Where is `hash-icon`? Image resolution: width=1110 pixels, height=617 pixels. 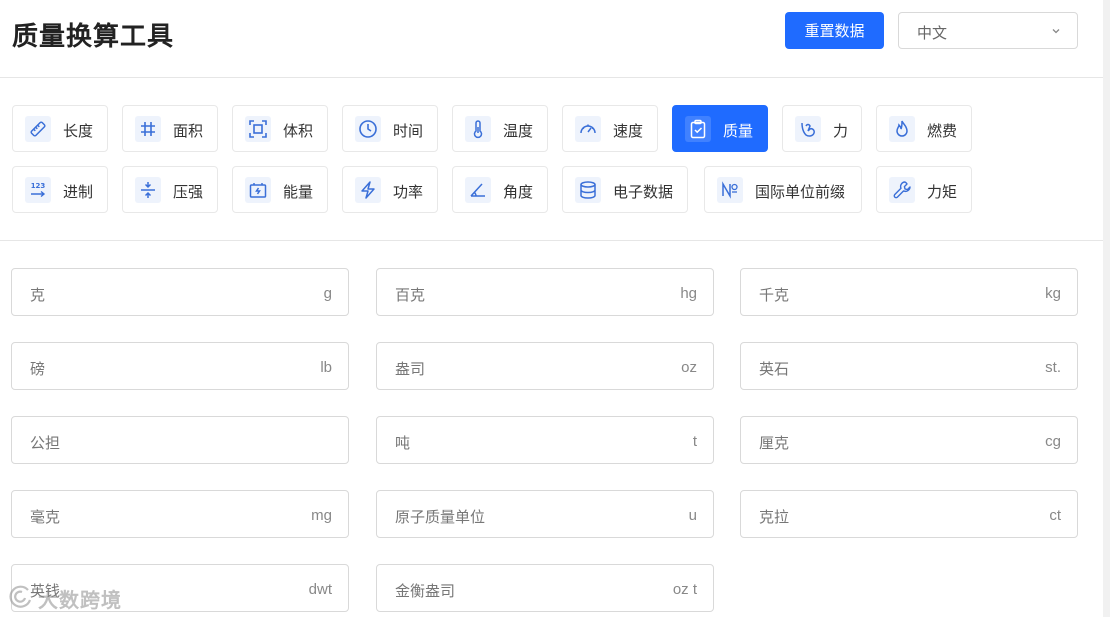
hash-icon is located at coordinates (148, 129).